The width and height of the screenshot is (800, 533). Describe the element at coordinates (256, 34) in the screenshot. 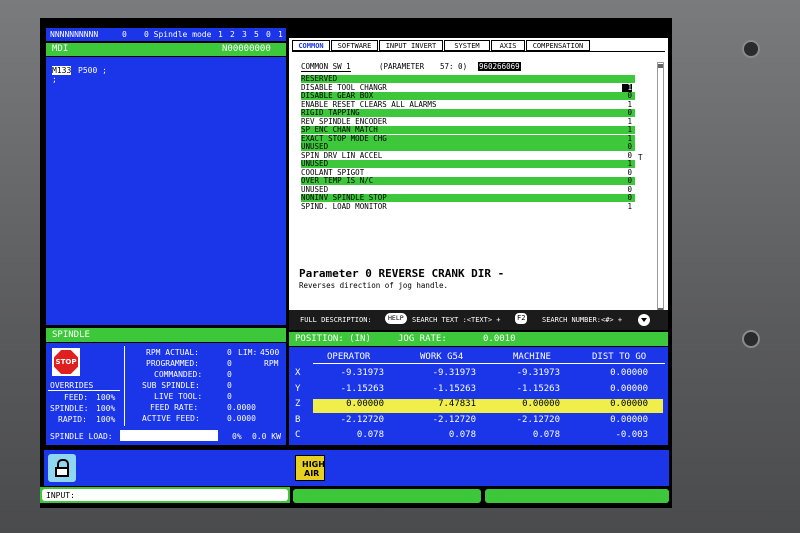

I see `mode-4: 5` at that location.